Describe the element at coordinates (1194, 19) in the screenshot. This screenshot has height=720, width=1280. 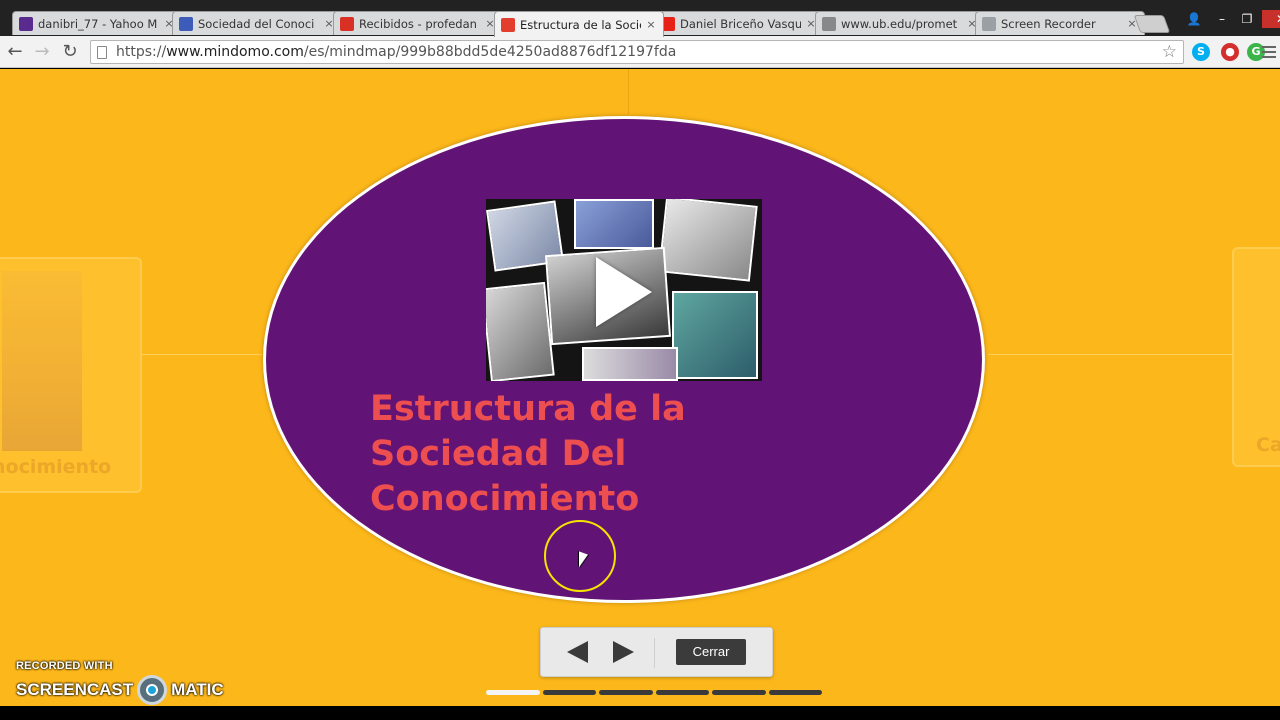
I see `user-profile-icon: 👤` at that location.